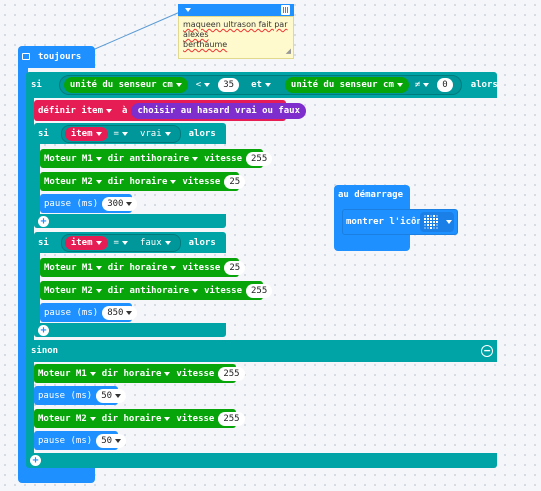  Describe the element at coordinates (155, 133) in the screenshot. I see `bool-true-block: vrai` at that location.